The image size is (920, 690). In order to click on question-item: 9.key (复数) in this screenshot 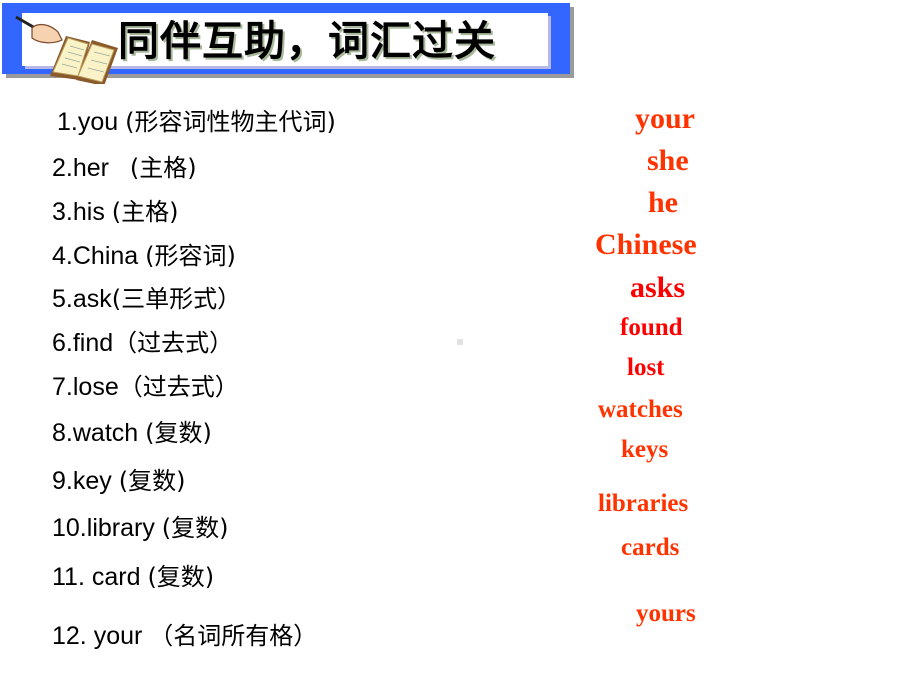, I will do `click(118, 481)`.